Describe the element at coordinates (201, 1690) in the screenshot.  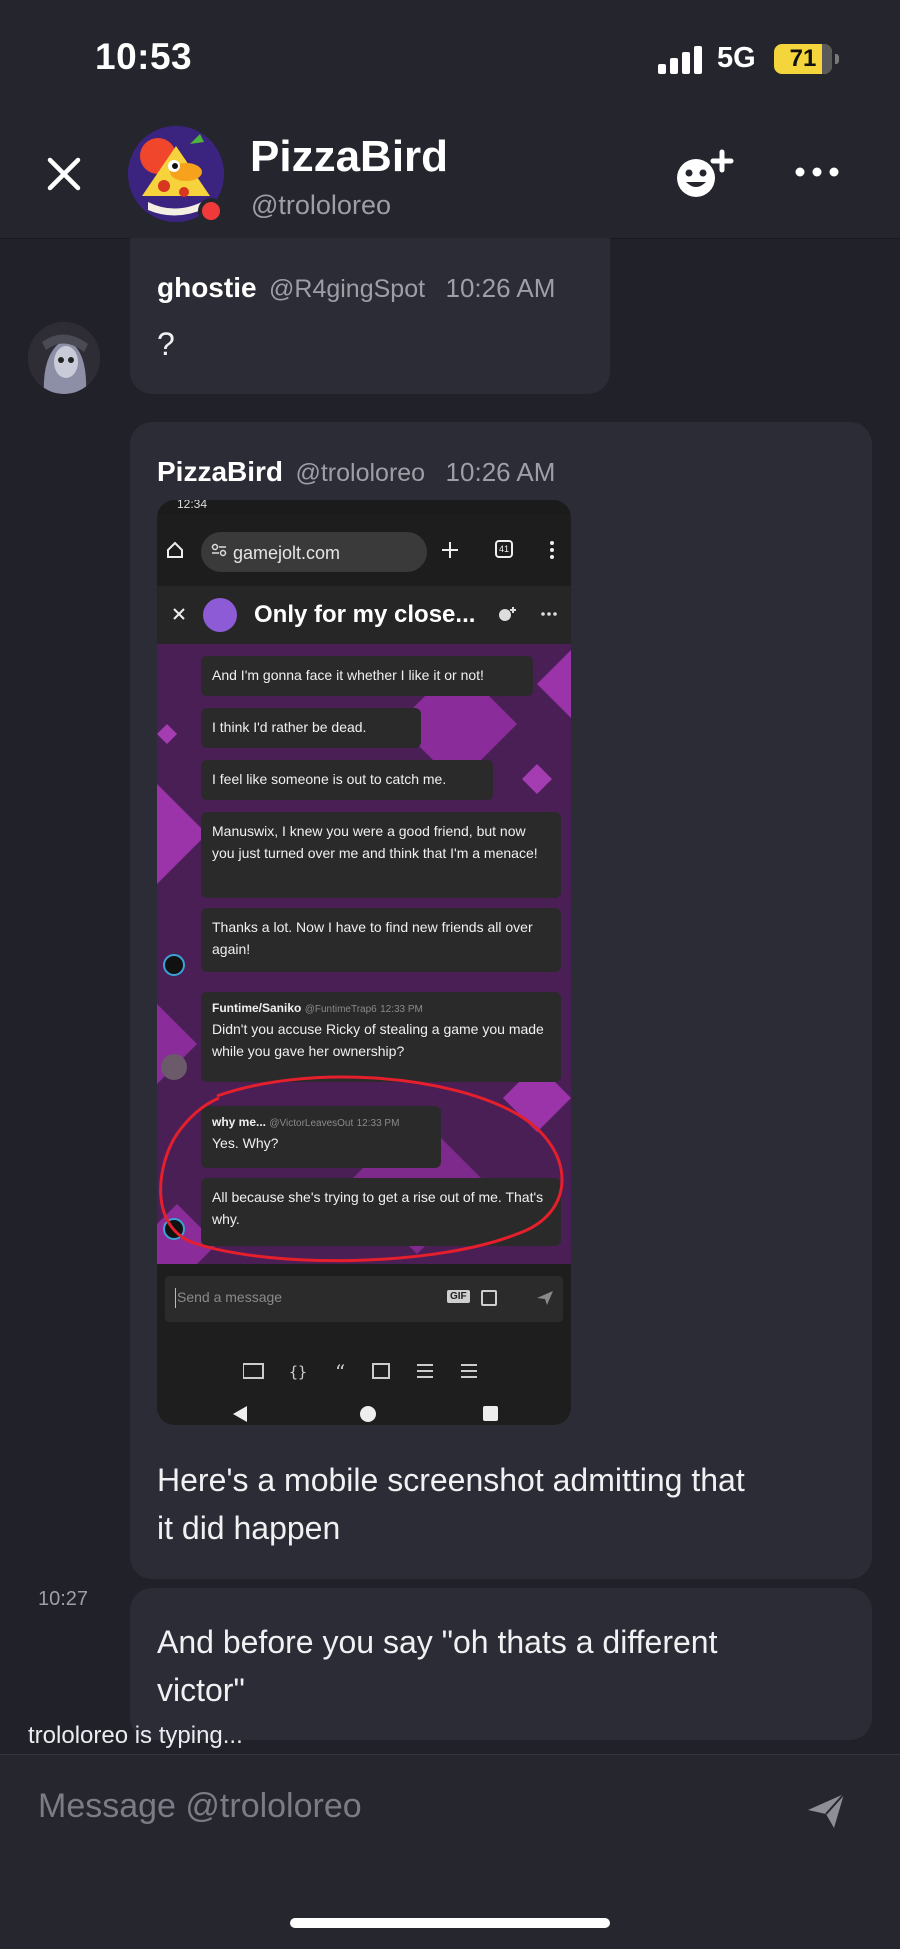
I see `message-text: victor"` at that location.